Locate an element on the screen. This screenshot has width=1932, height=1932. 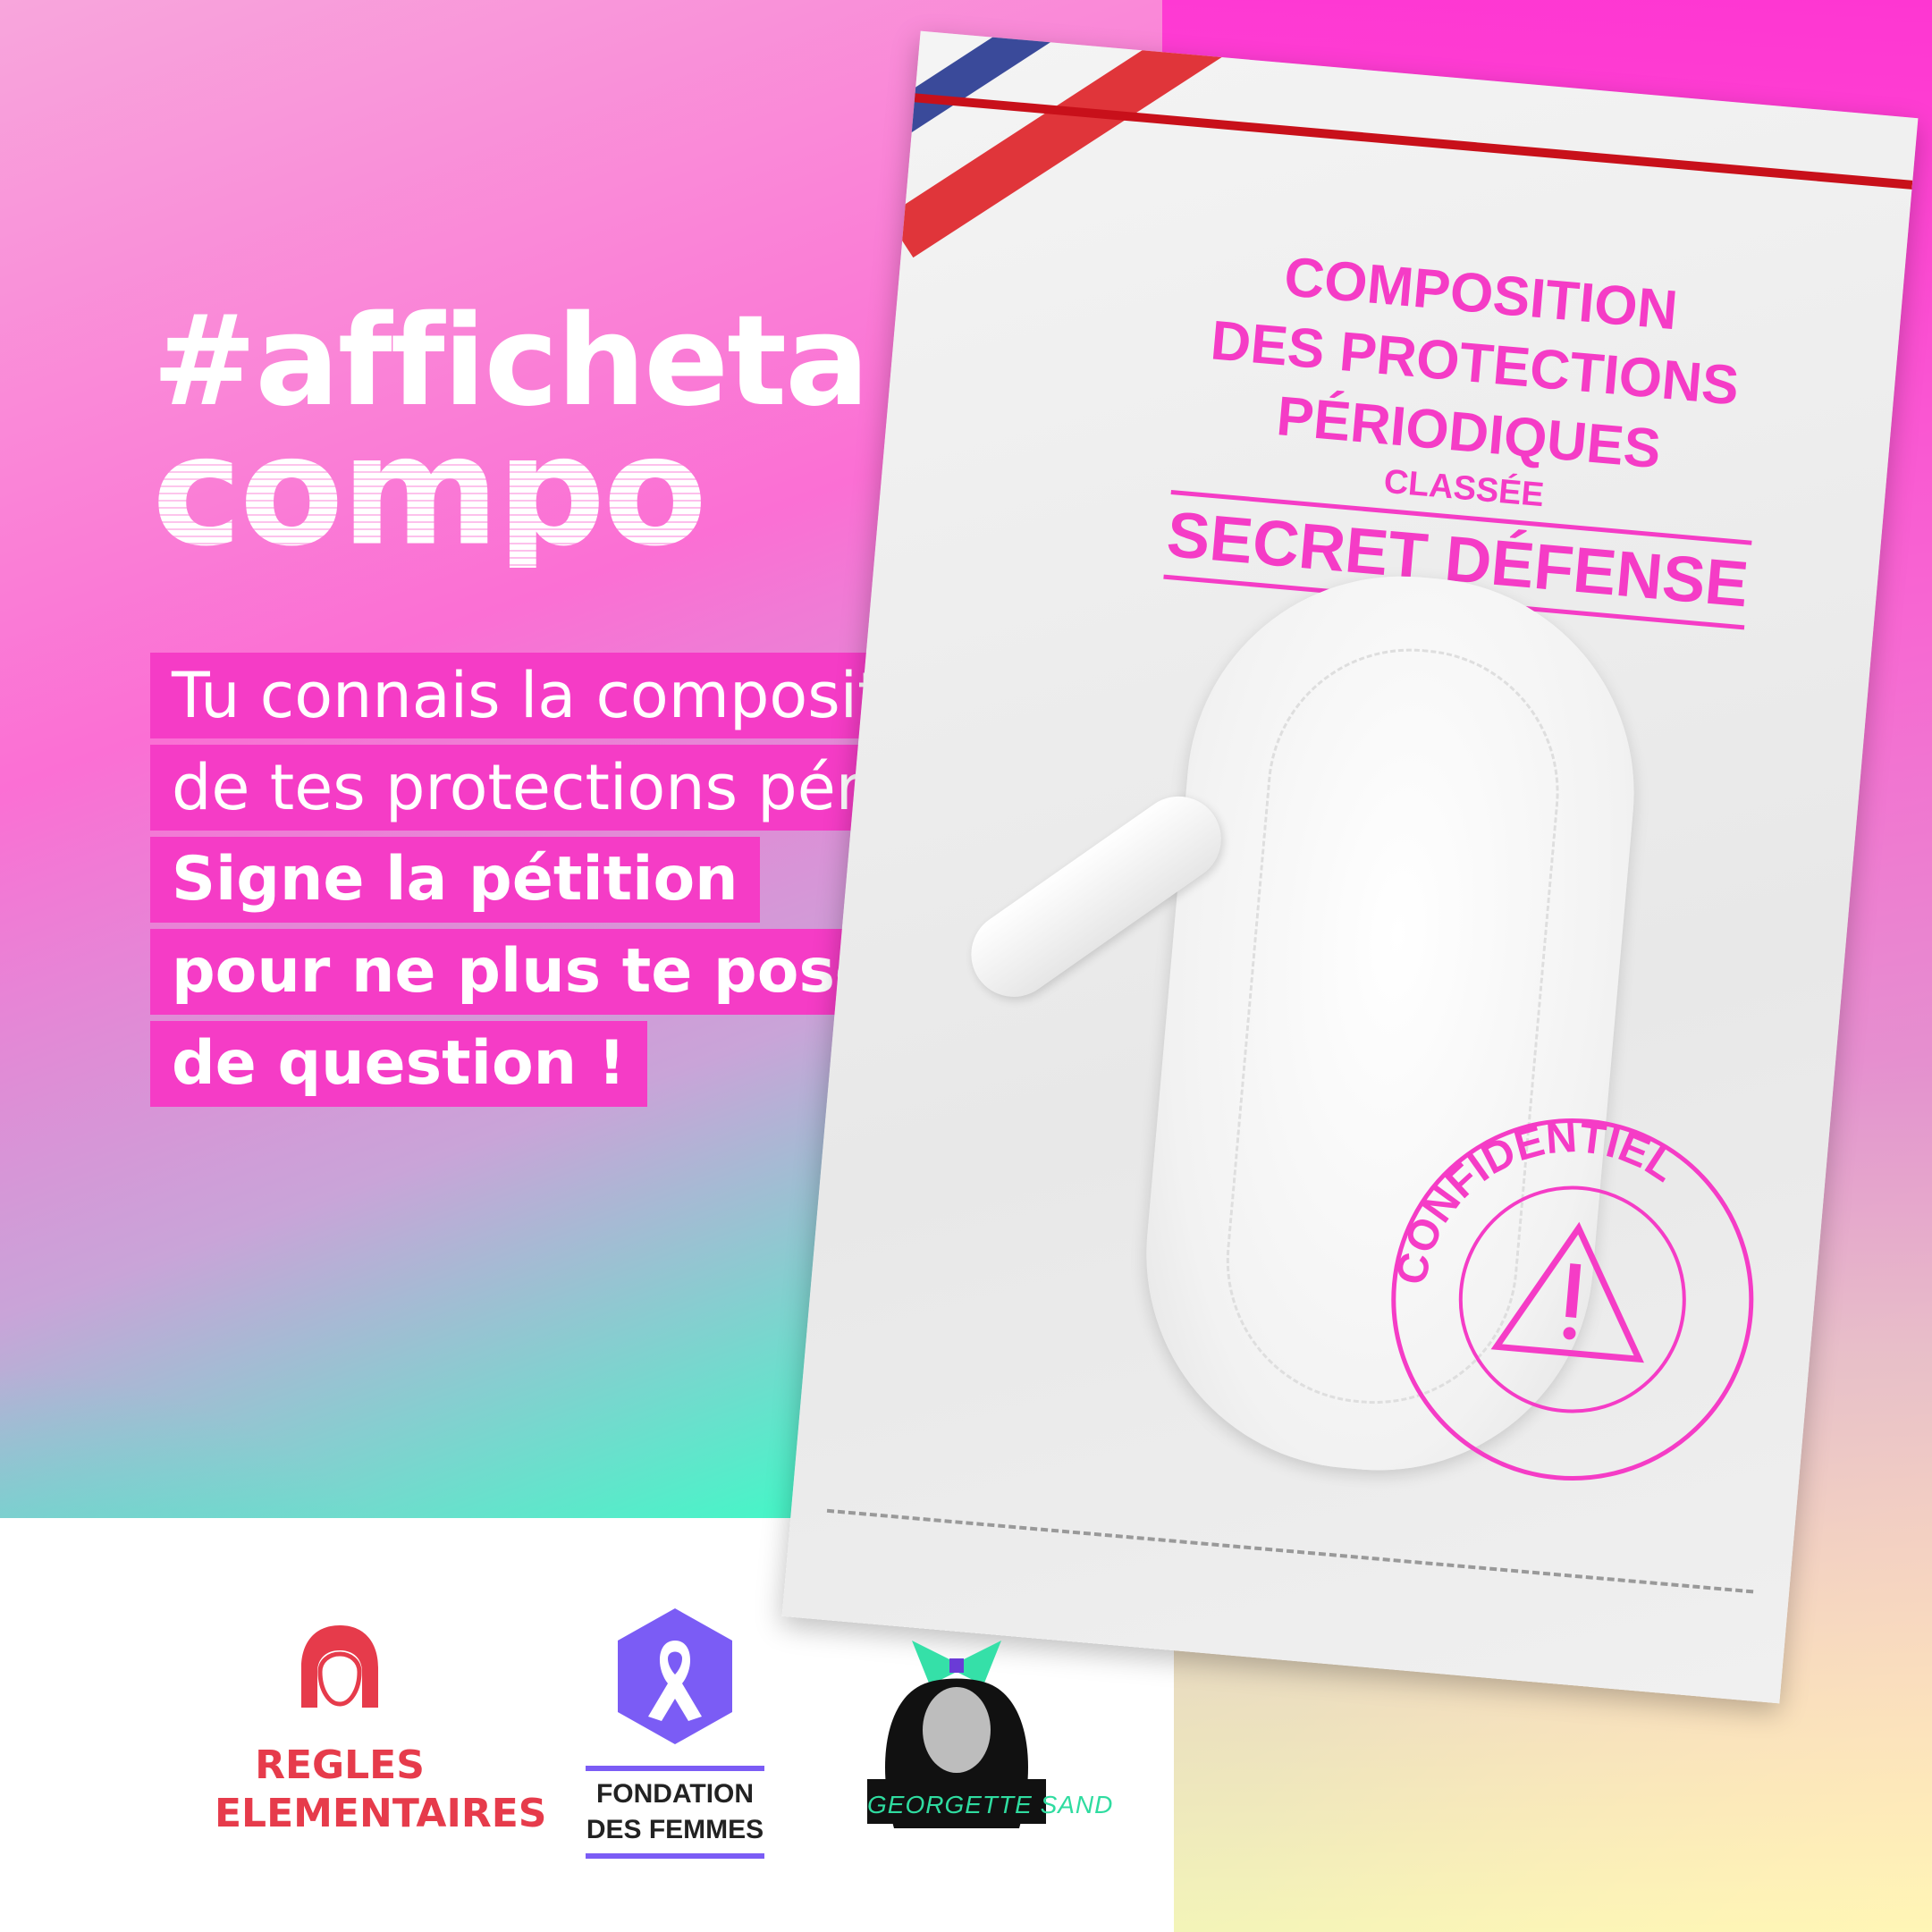
hashtag-line-2: compo is located at coordinates (510, 492).